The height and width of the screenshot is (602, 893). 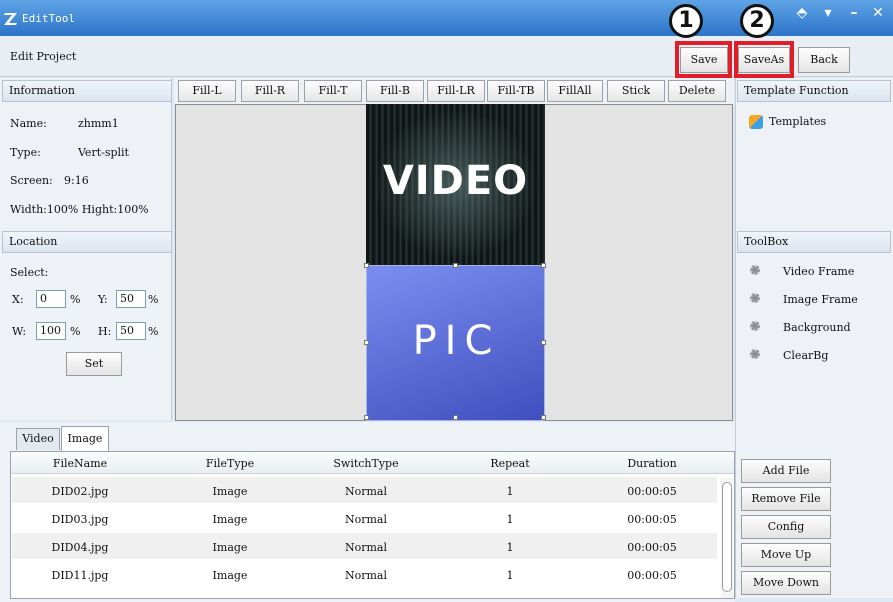 I want to click on col-filetype: FileType, so click(x=230, y=463).